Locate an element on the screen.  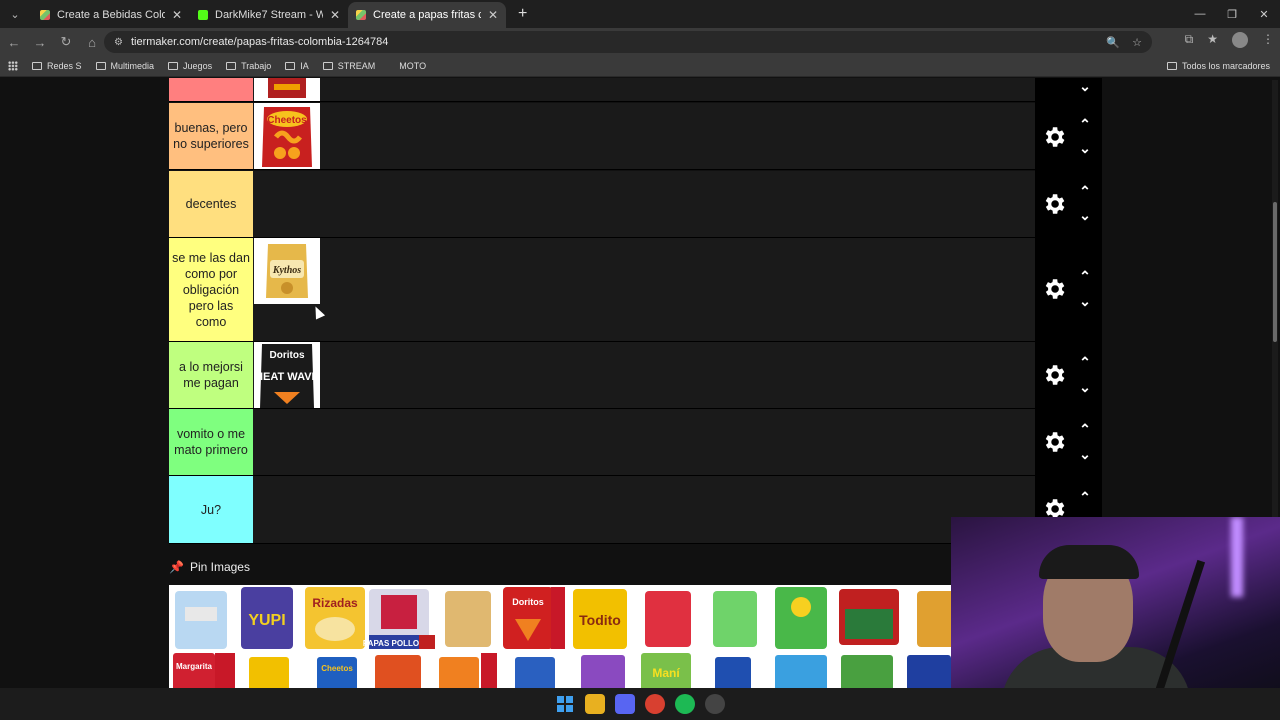
pool-item-cheetos-small is located at coordinates (269, 672).